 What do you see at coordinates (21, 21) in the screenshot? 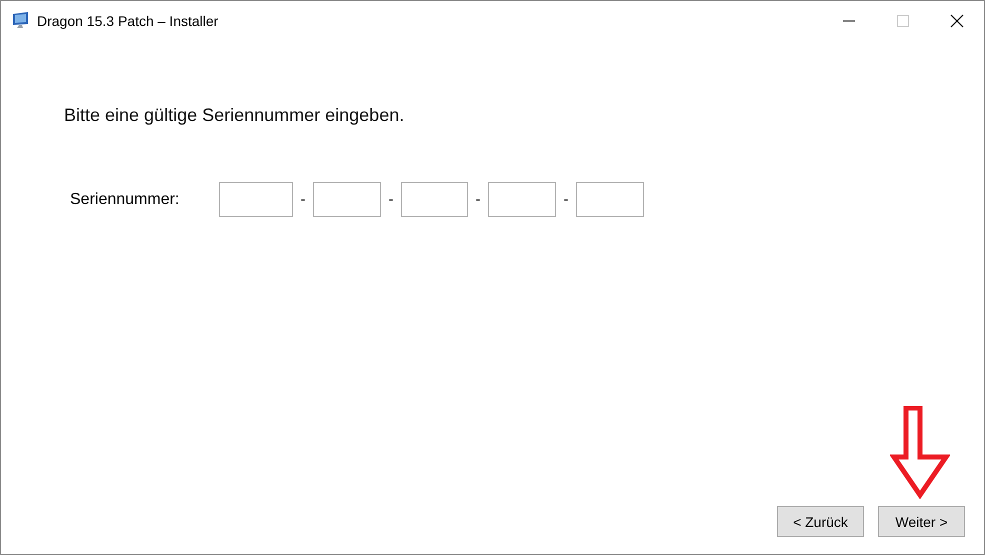
I see `monitor-icon` at bounding box center [21, 21].